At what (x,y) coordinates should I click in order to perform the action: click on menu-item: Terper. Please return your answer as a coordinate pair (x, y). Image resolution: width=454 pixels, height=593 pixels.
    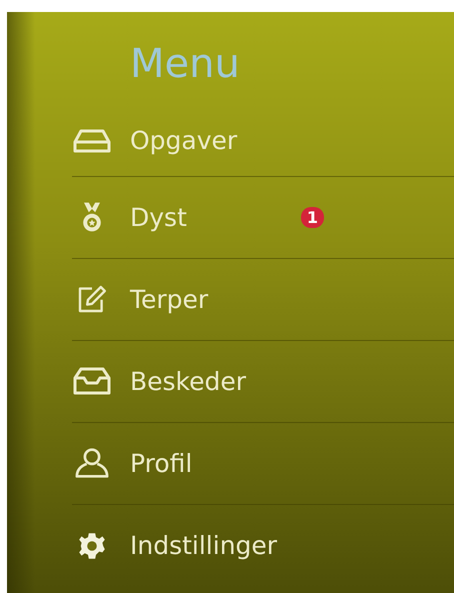
    Looking at the image, I should click on (263, 299).